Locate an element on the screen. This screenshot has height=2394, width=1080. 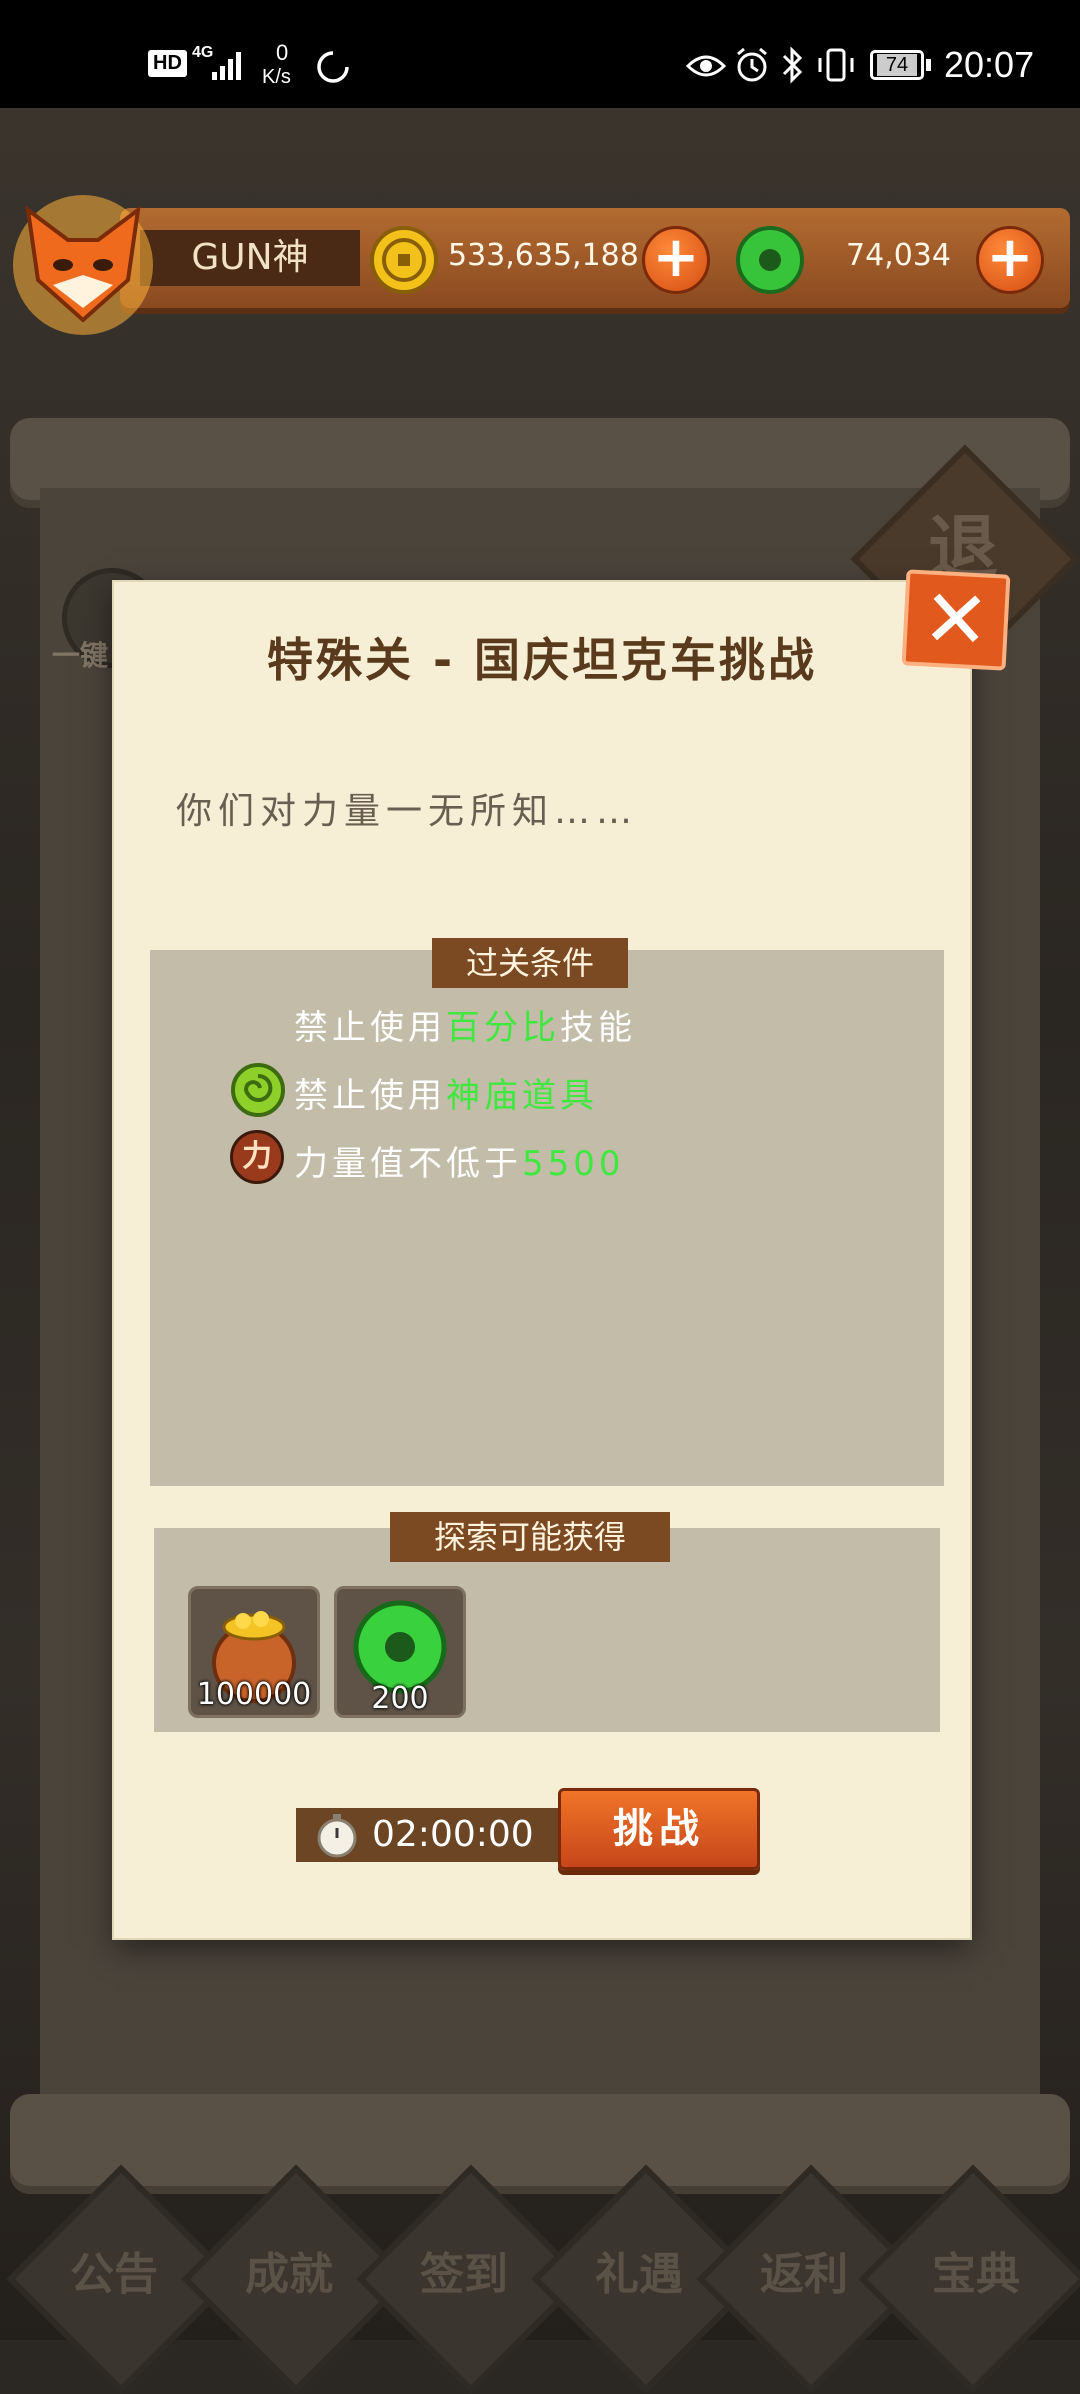
gold-coin-icon is located at coordinates (404, 260).